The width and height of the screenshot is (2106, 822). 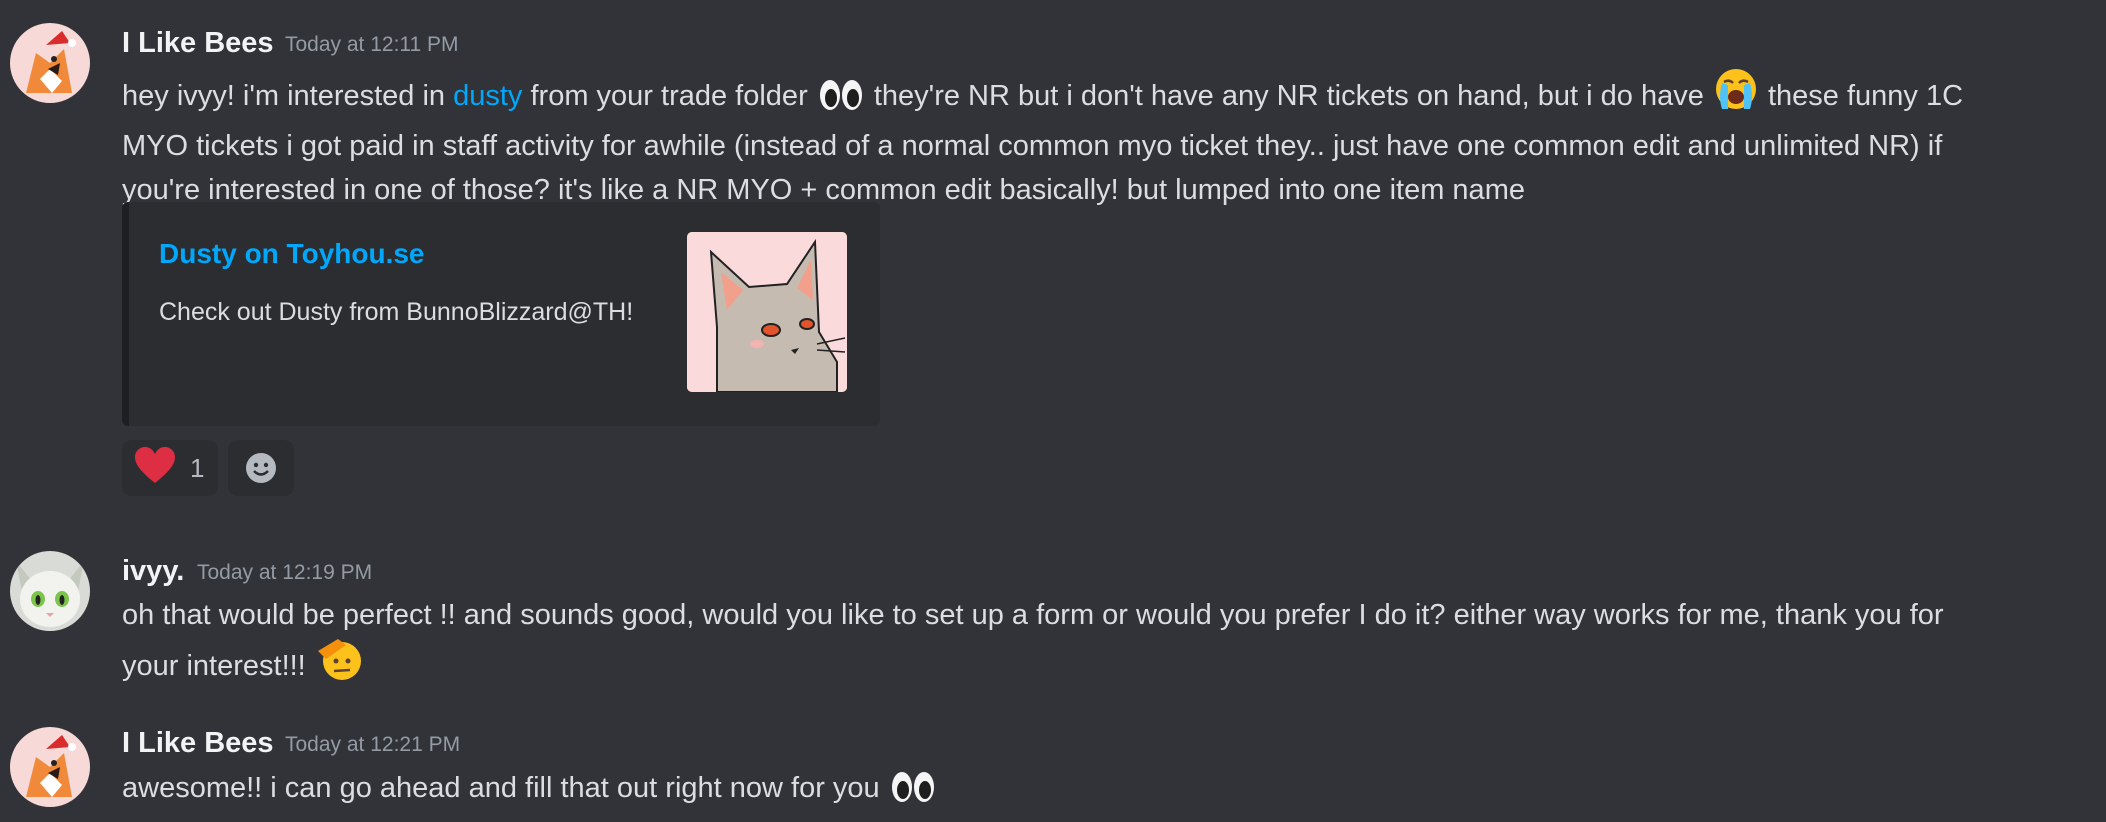 I want to click on add-reaction-smiley-icon, so click(x=261, y=468).